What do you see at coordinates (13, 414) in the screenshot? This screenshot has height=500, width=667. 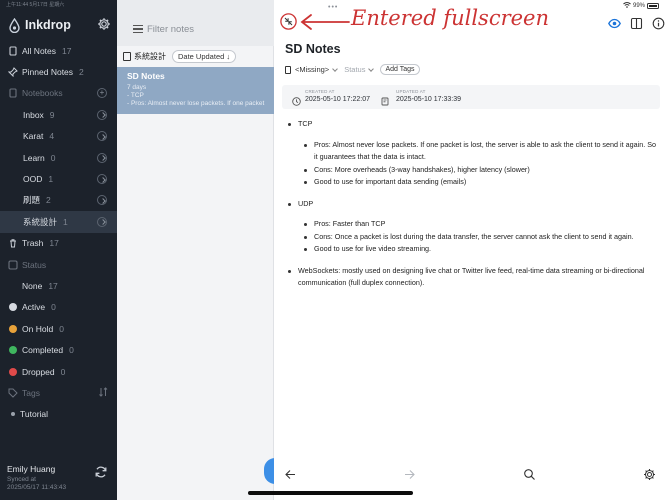 I see `tag-dot-icon` at bounding box center [13, 414].